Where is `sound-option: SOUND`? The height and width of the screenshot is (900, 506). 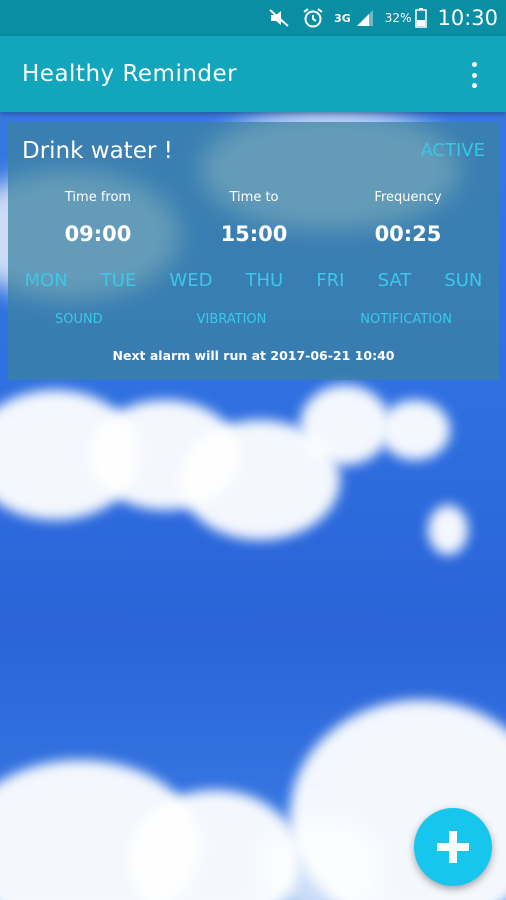
sound-option: SOUND is located at coordinates (79, 319).